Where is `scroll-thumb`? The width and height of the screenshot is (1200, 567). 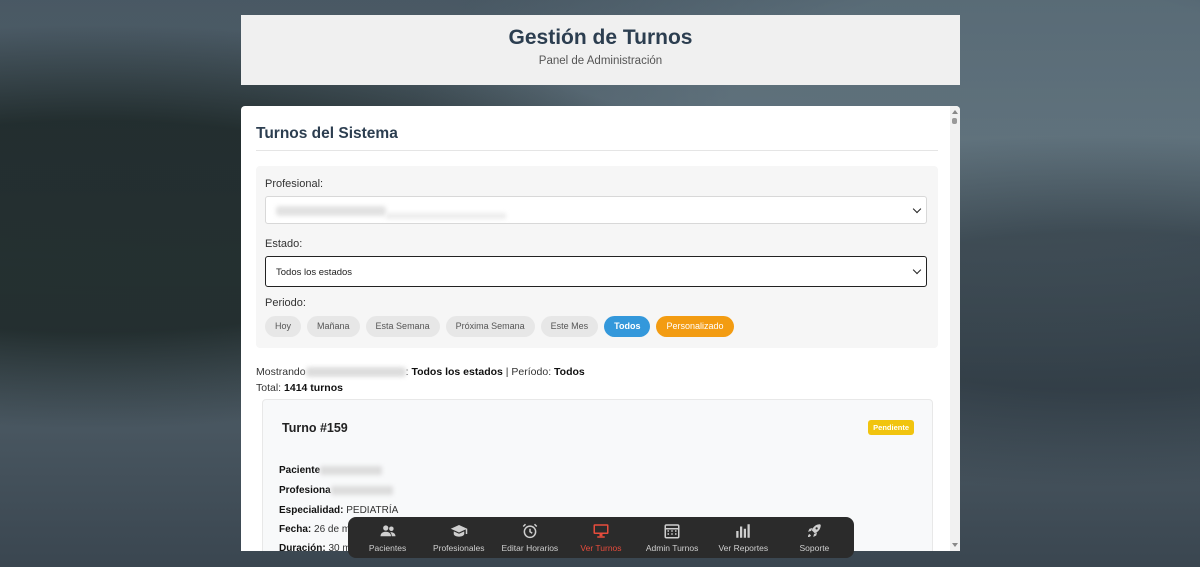 scroll-thumb is located at coordinates (954, 121).